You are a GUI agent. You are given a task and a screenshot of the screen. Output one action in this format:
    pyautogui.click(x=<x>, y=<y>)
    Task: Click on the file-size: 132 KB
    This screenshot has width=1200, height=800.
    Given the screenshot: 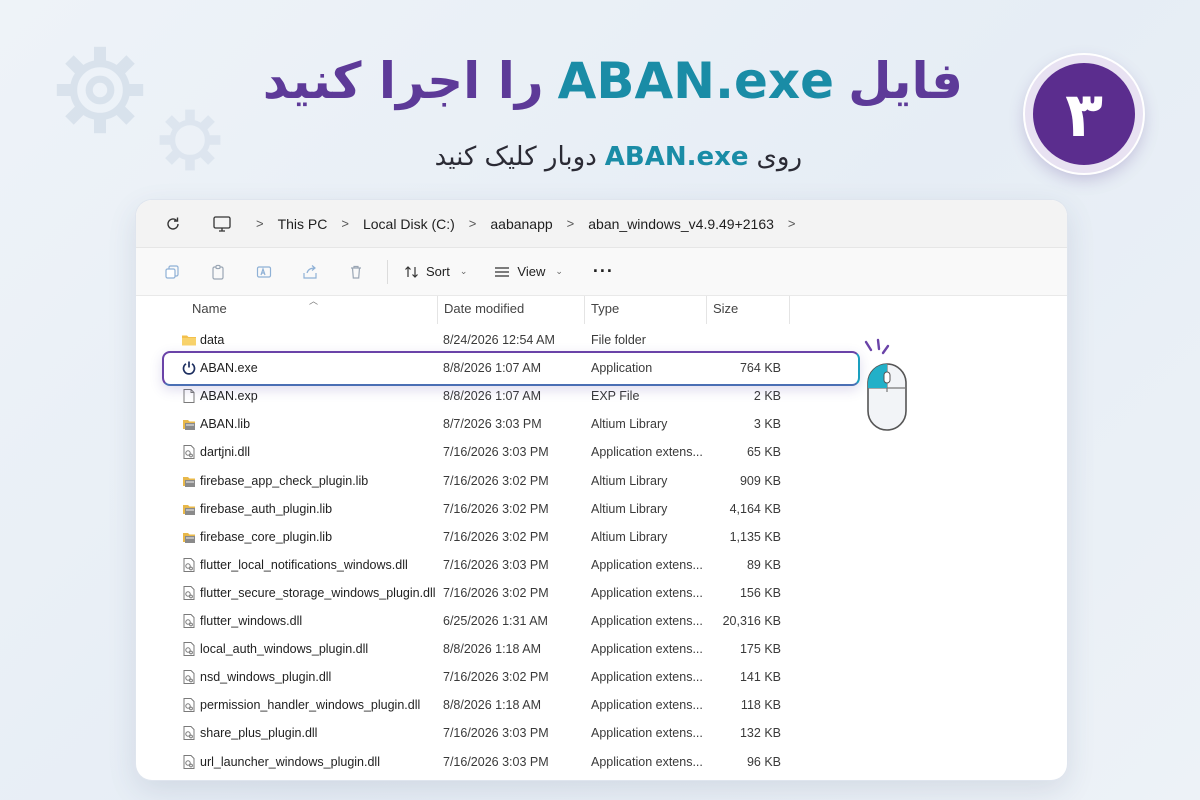 What is the action you would take?
    pyautogui.click(x=760, y=733)
    